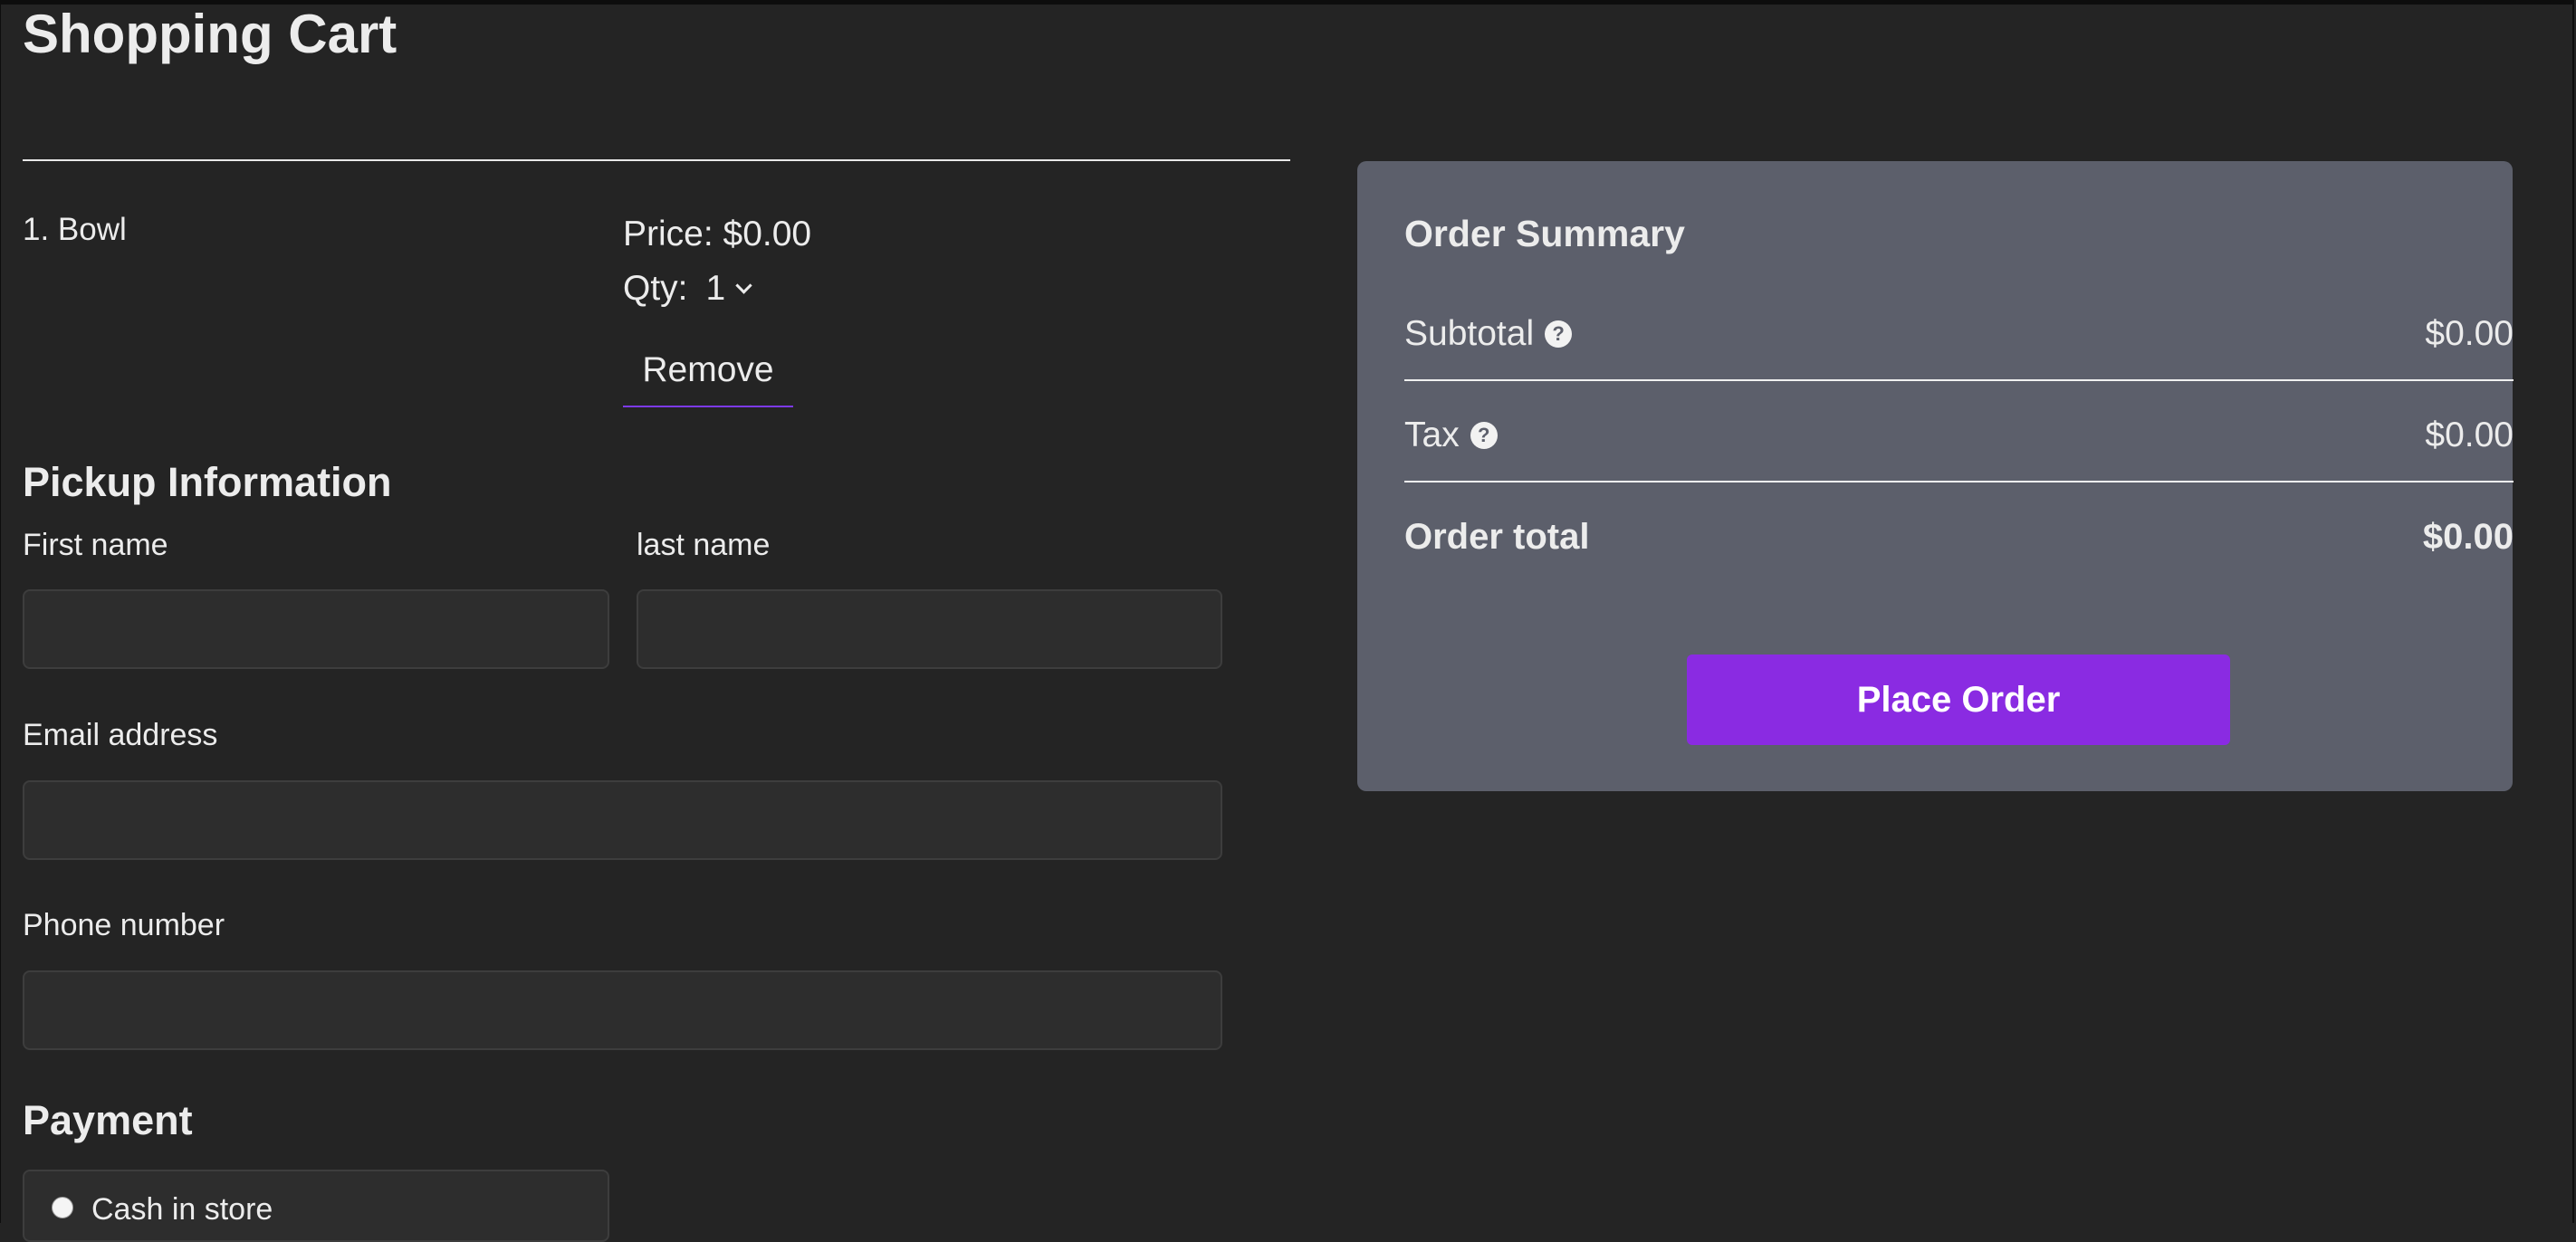 This screenshot has height=1242, width=2576. What do you see at coordinates (75, 229) in the screenshot?
I see `cart-item-name: 1. Bowl` at bounding box center [75, 229].